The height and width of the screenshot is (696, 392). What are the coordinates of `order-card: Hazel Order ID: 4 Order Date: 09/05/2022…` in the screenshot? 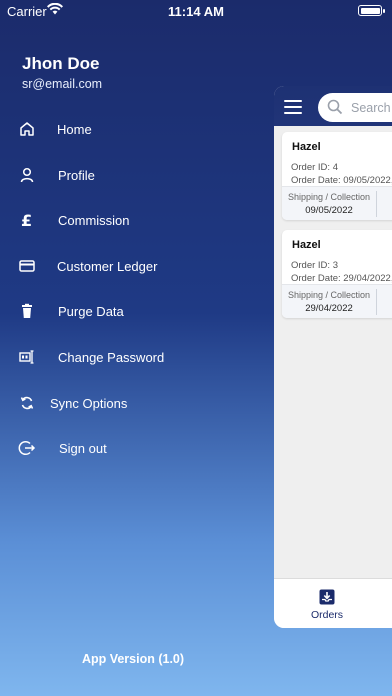 It's located at (337, 176).